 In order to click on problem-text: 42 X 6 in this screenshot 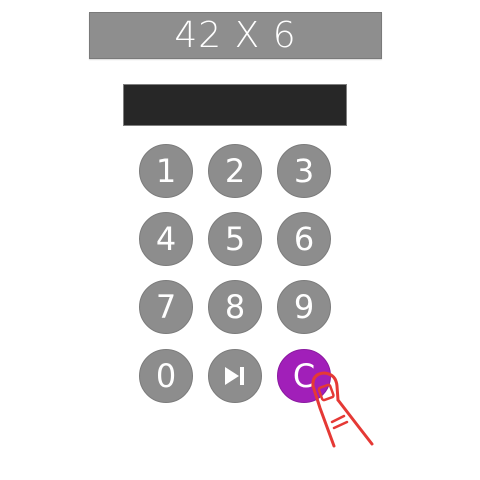, I will do `click(235, 35)`.